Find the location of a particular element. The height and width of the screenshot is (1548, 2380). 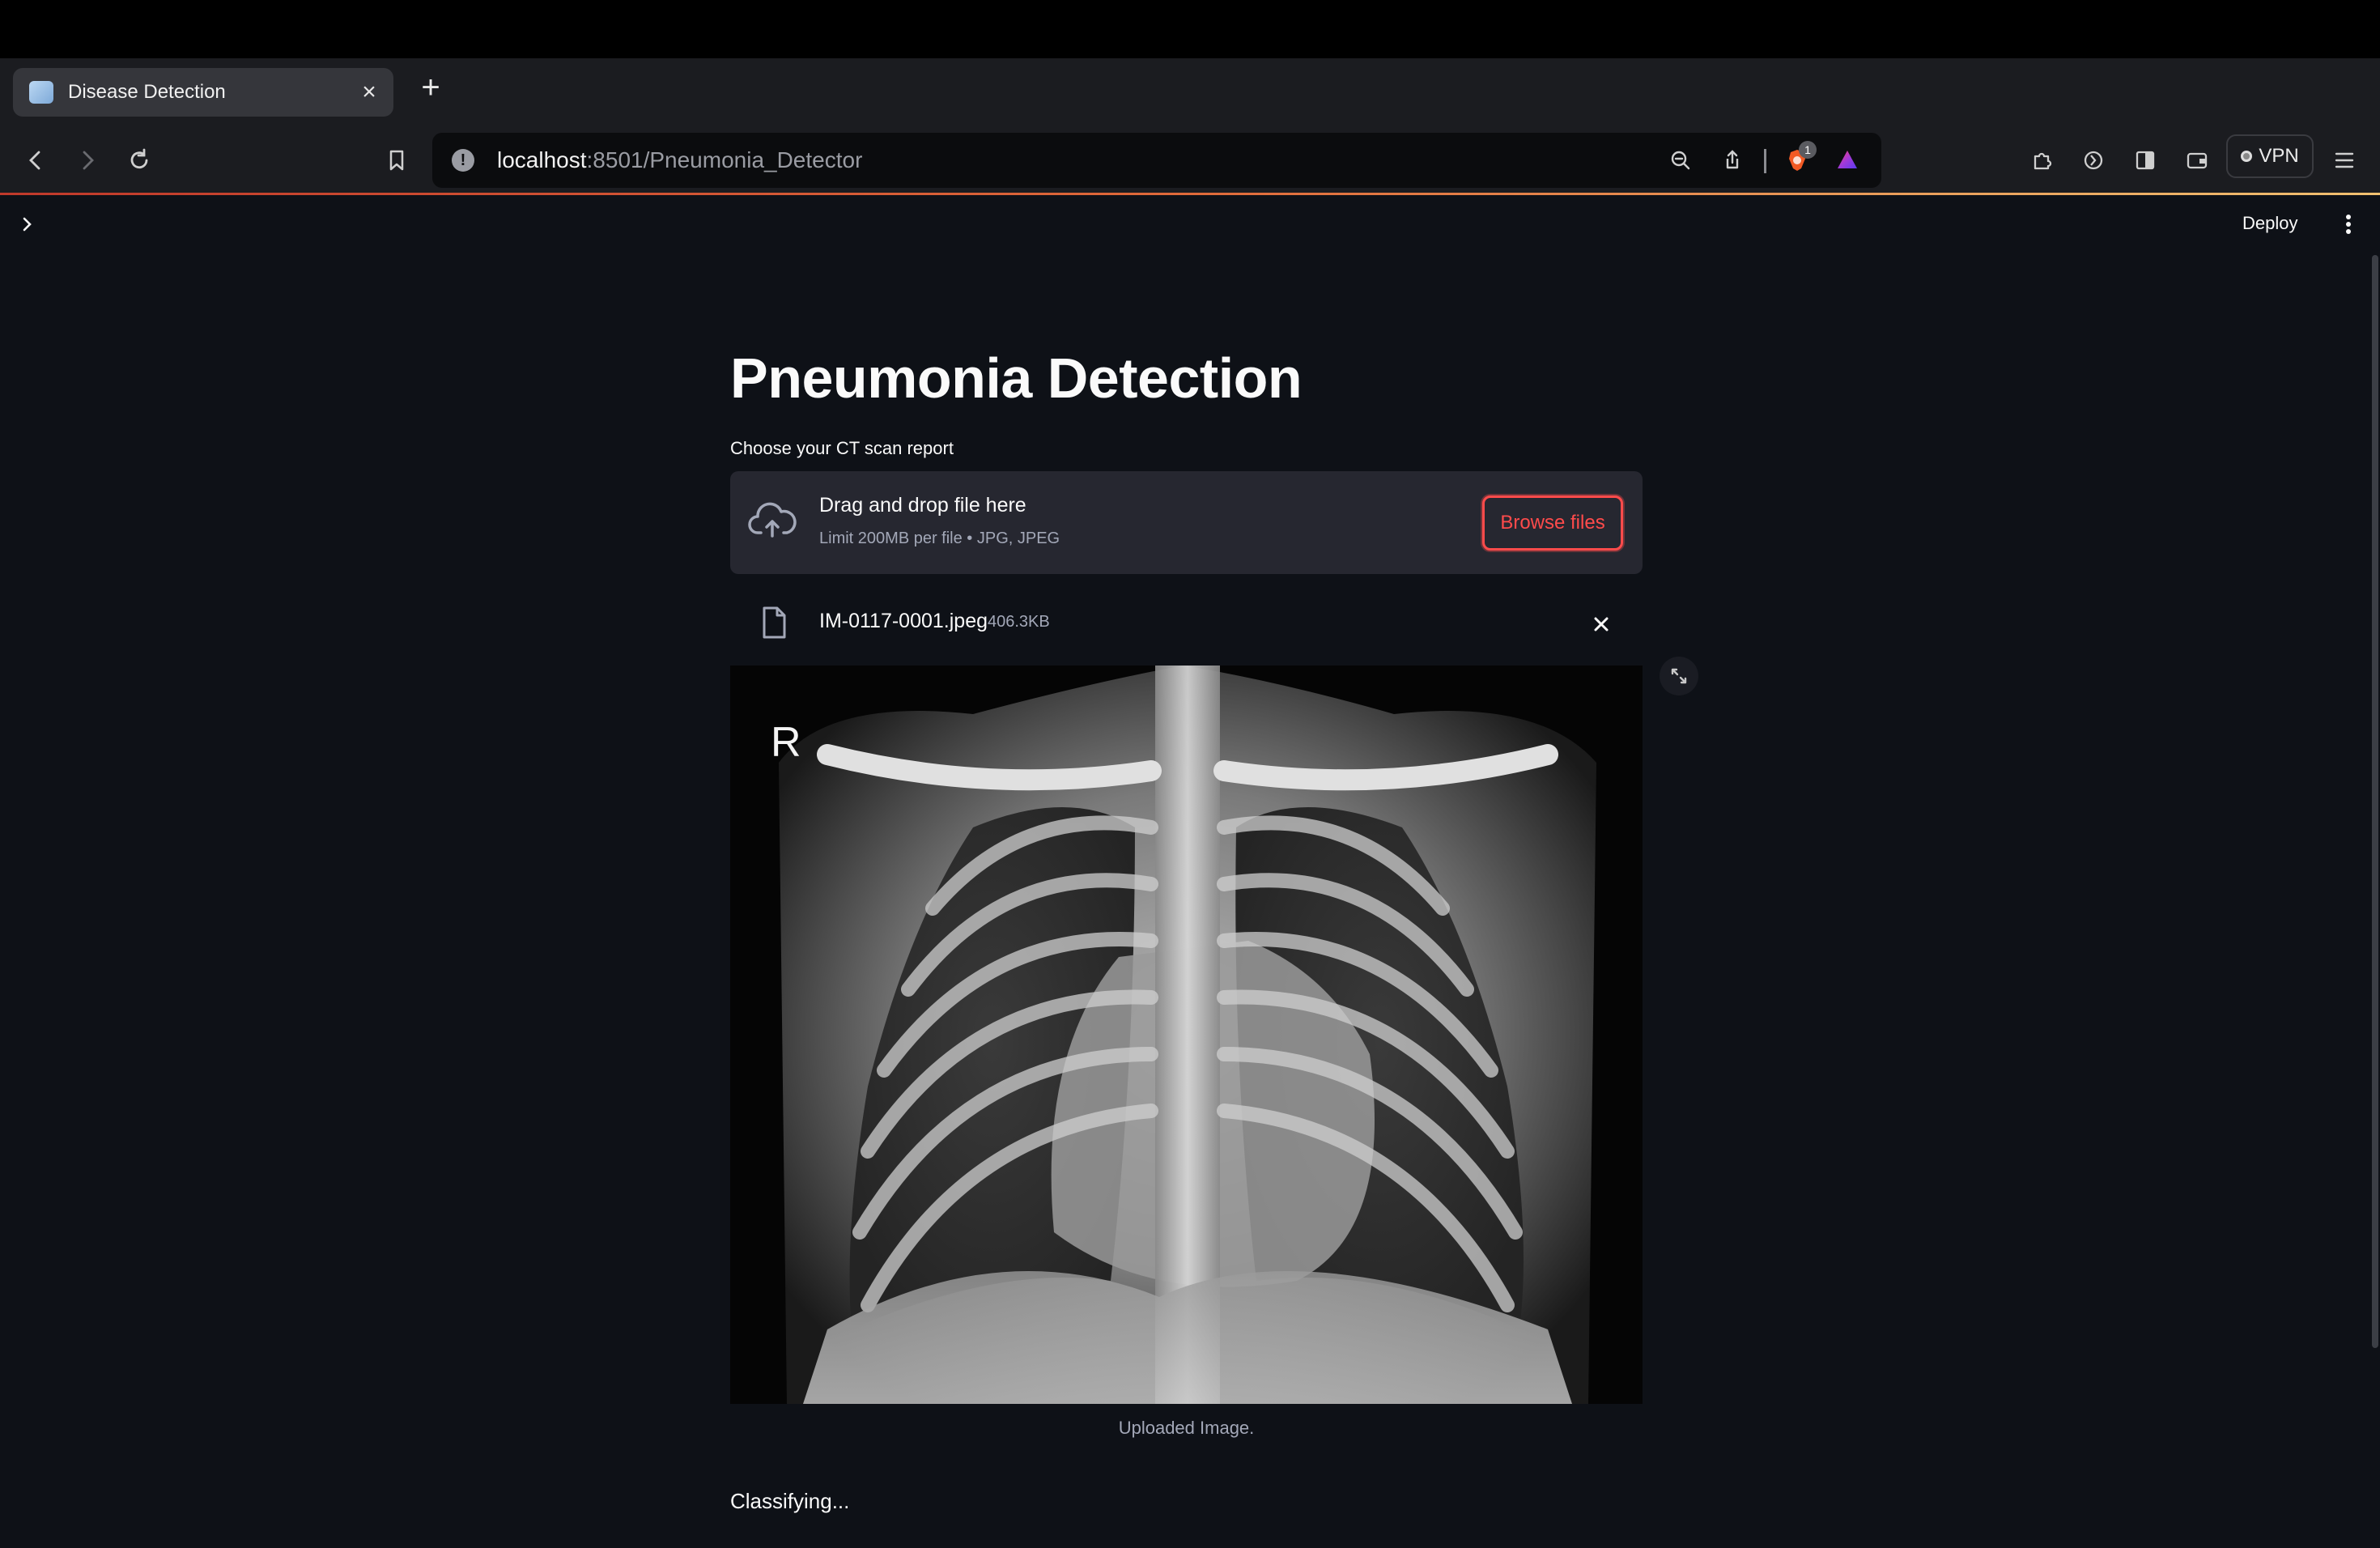

browser-menu-icon is located at coordinates (2345, 160).